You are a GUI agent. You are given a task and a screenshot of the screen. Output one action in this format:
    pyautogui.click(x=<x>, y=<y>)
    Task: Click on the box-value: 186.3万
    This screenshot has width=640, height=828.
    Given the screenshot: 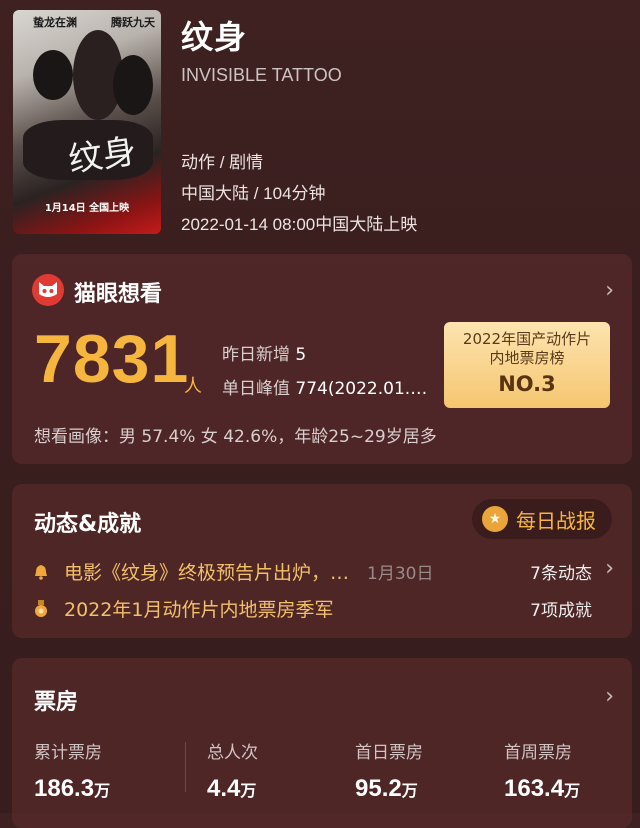 What is the action you would take?
    pyautogui.click(x=72, y=788)
    